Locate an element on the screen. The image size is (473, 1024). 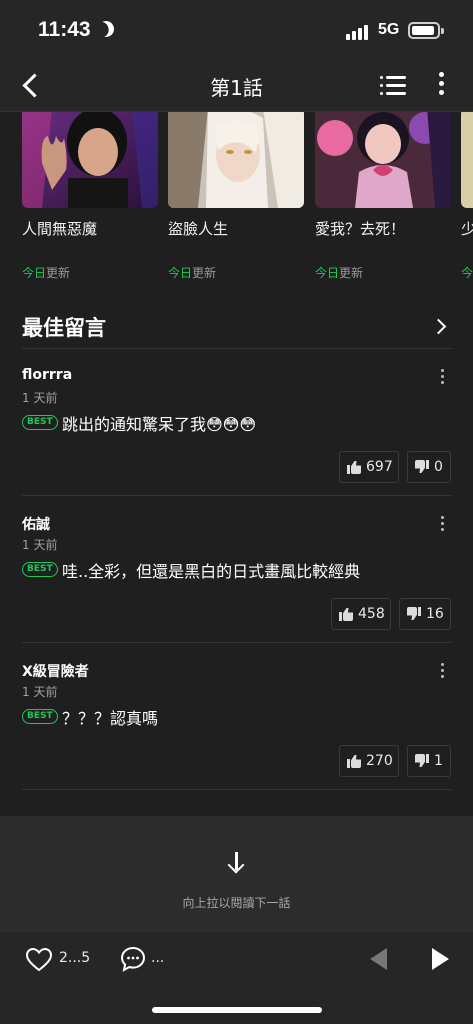
best-comments-title: 最佳留言 is located at coordinates (64, 328).